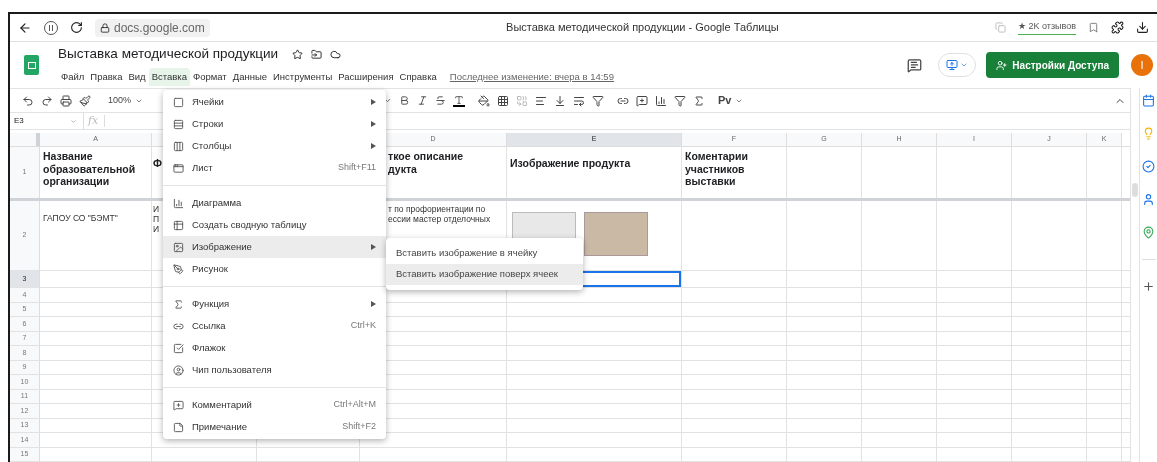  Describe the element at coordinates (66, 100) in the screenshot. I see `print-icon` at that location.